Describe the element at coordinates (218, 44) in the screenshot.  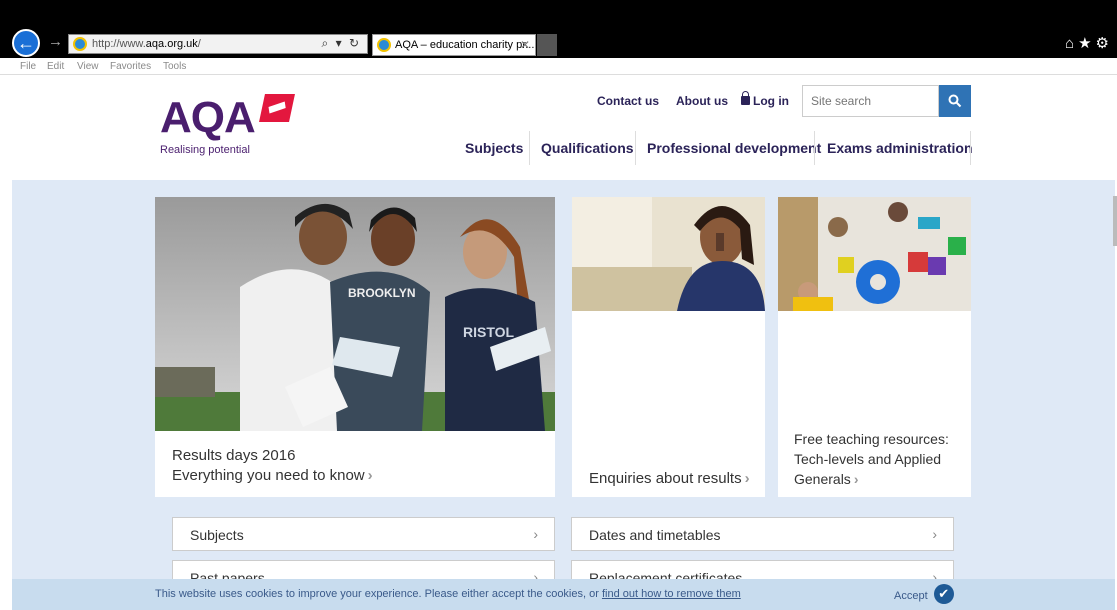
I see `address-bar: http://www. aqa.org.uk / ⌕ ▾ ↻` at that location.